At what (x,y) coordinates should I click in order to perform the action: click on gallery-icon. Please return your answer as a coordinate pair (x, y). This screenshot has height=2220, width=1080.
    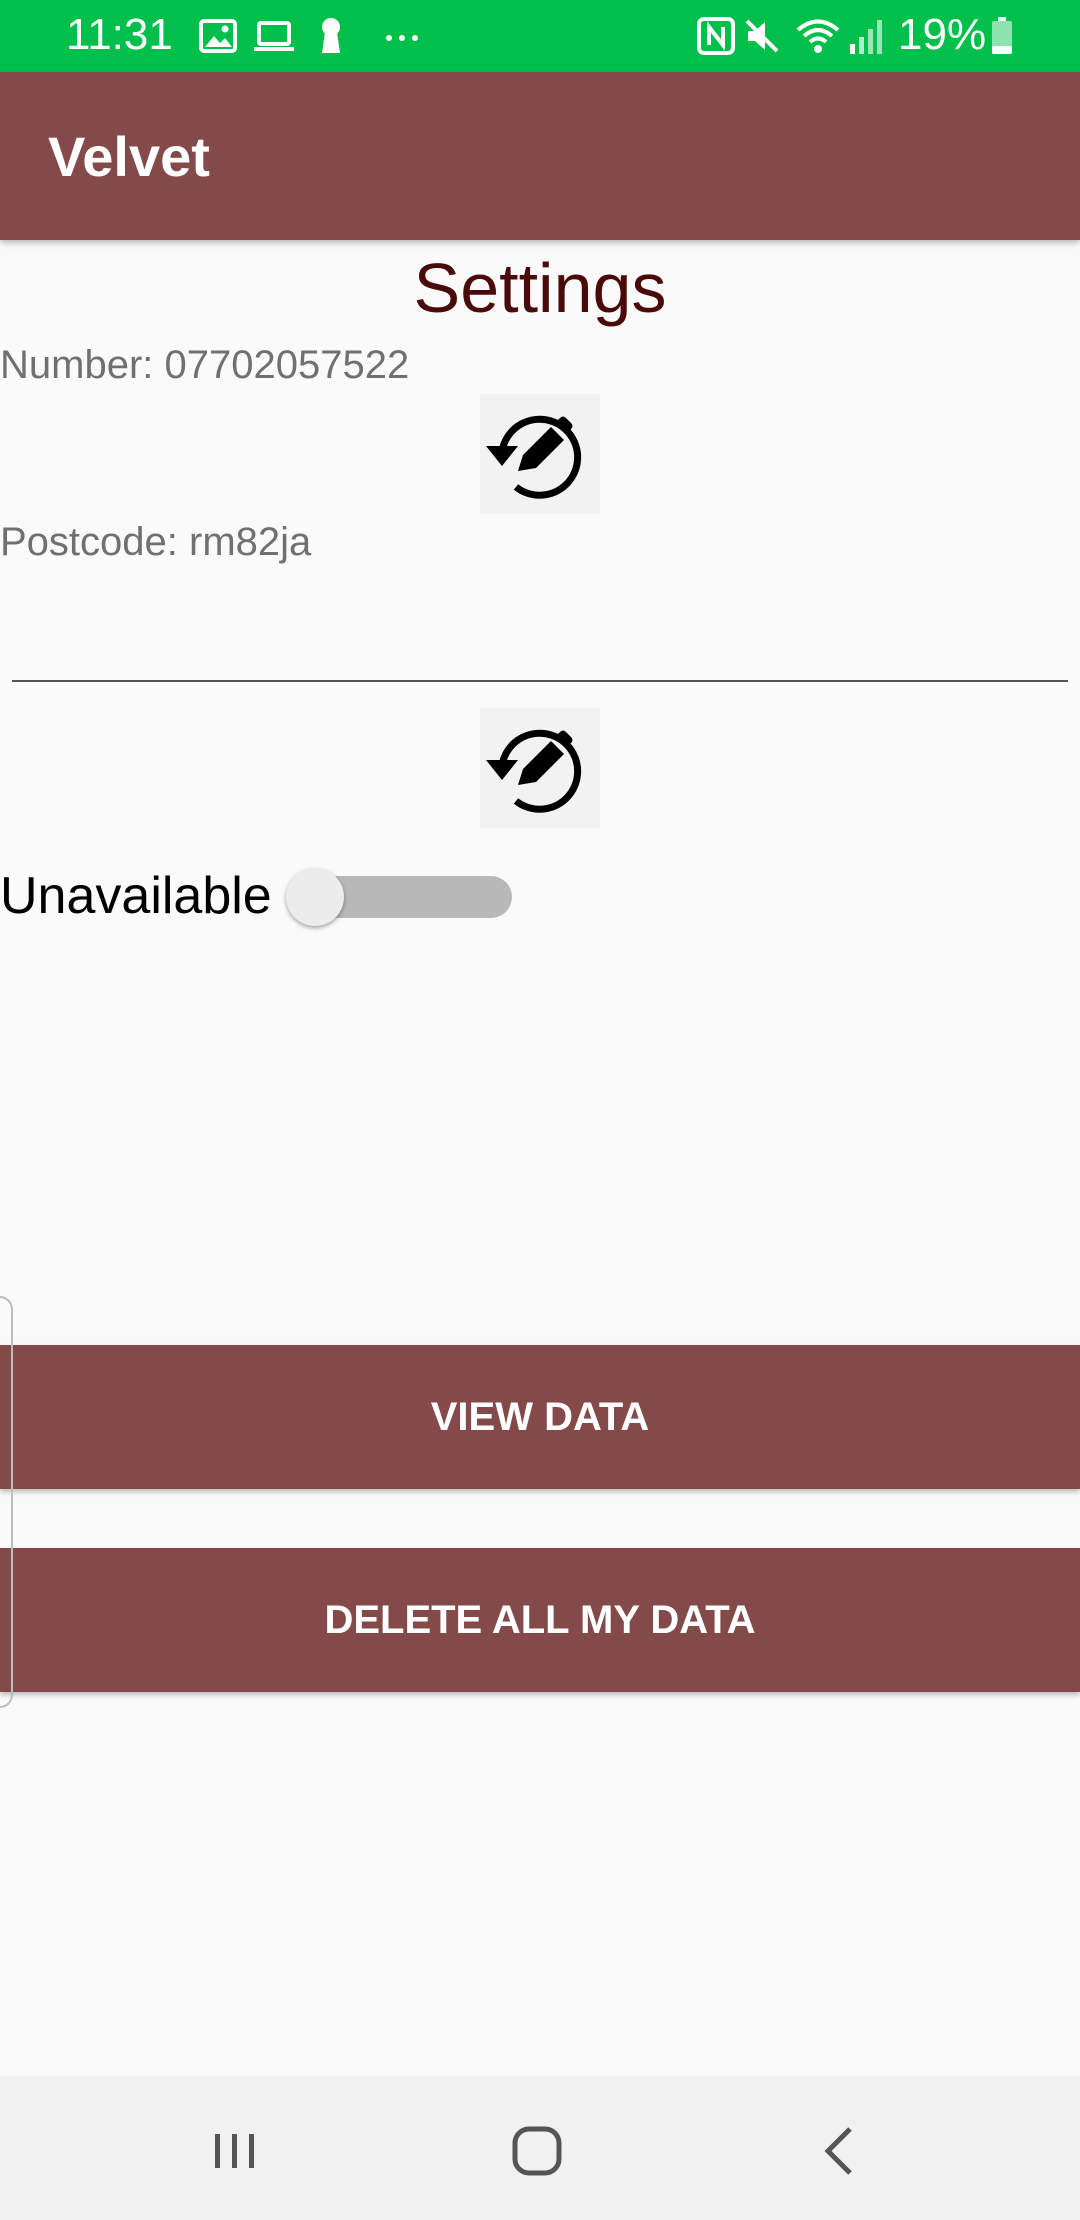
    Looking at the image, I should click on (218, 36).